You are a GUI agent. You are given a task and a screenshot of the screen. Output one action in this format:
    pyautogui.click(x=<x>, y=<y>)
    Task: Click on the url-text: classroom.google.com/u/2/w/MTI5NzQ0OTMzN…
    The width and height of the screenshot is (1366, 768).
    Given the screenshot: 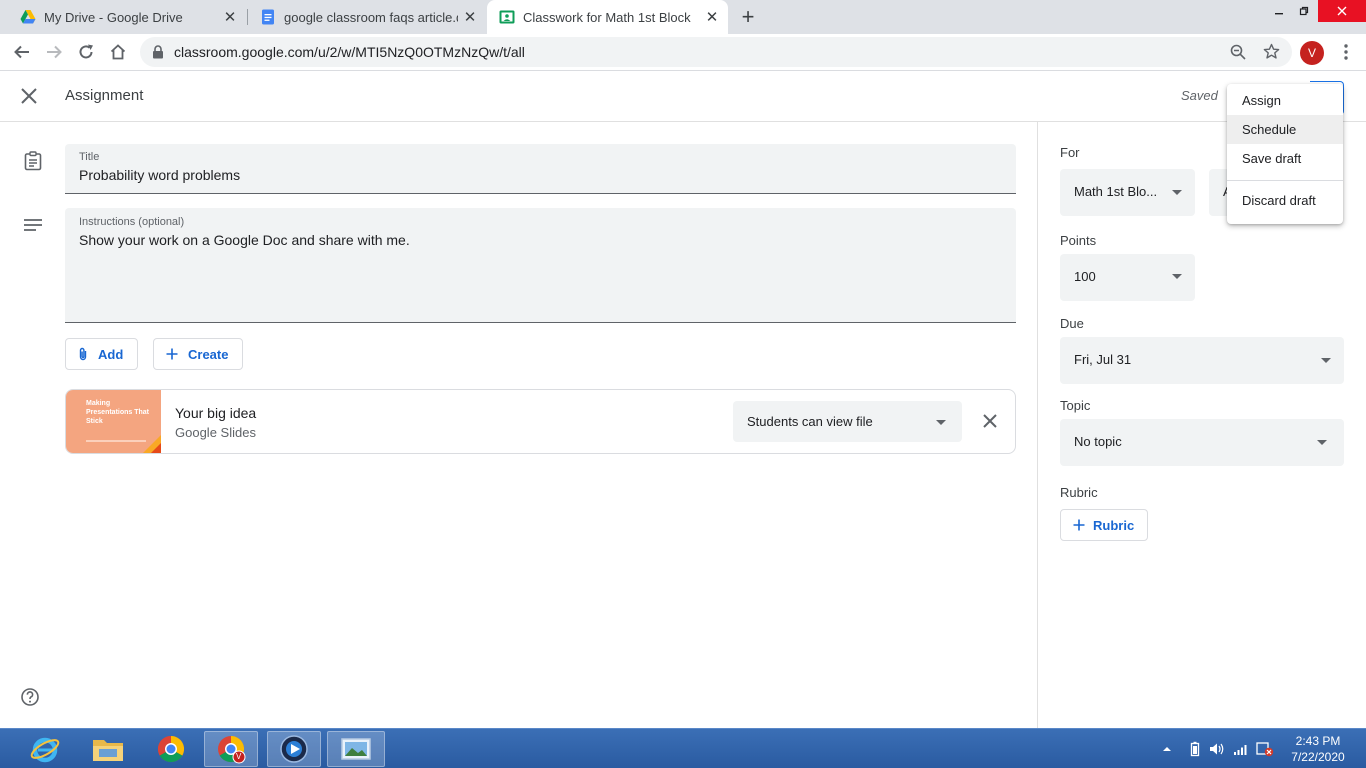 What is the action you would take?
    pyautogui.click(x=349, y=52)
    